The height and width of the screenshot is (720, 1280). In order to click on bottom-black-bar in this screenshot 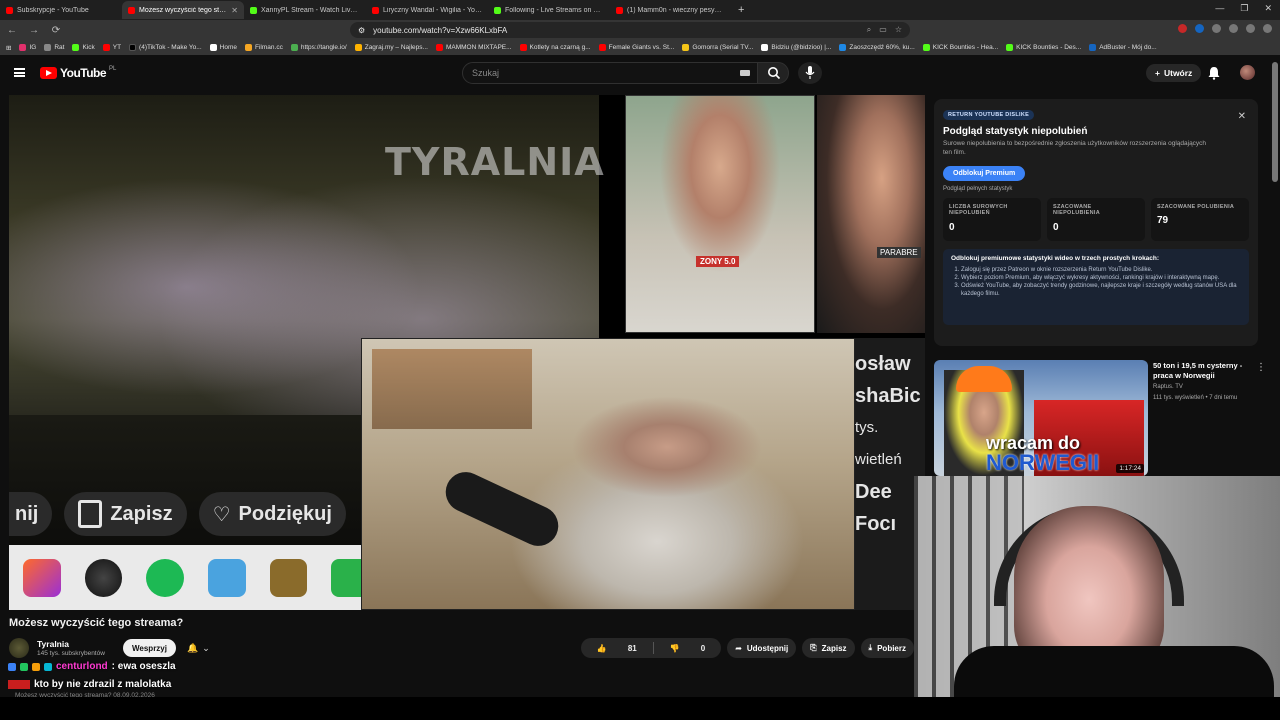, I will do `click(640, 708)`.